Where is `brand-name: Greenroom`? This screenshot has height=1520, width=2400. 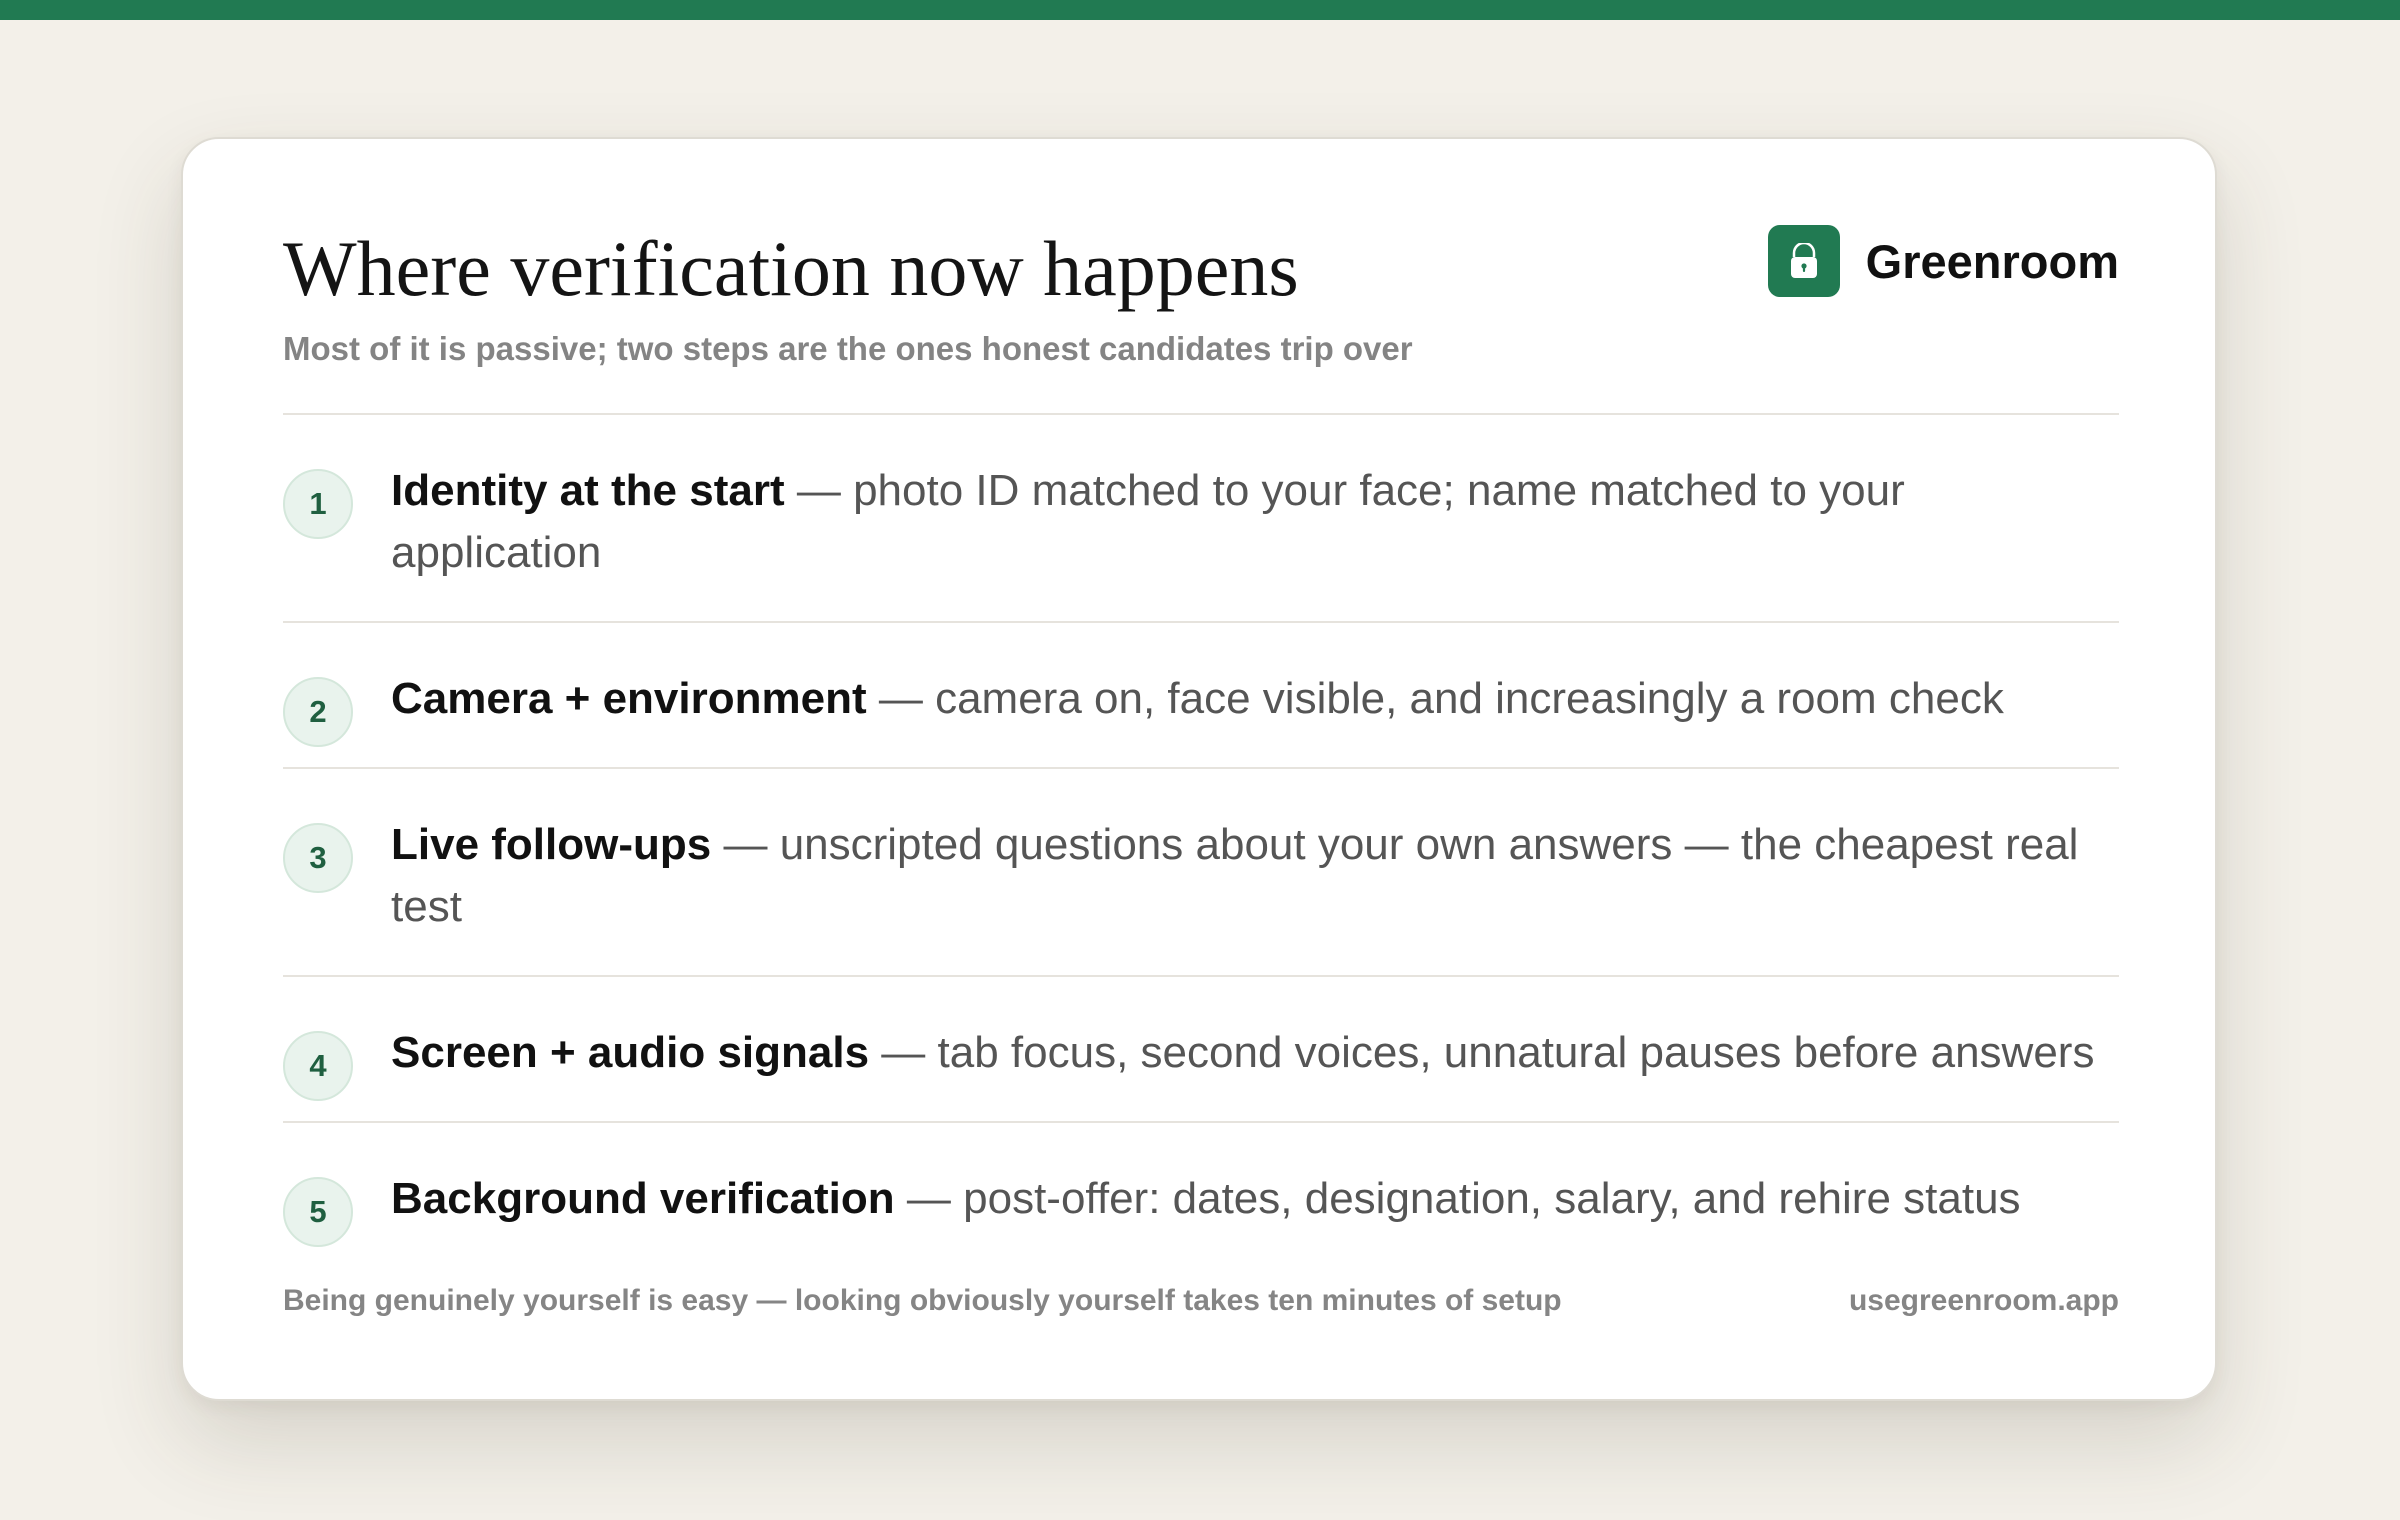
brand-name: Greenroom is located at coordinates (1992, 261).